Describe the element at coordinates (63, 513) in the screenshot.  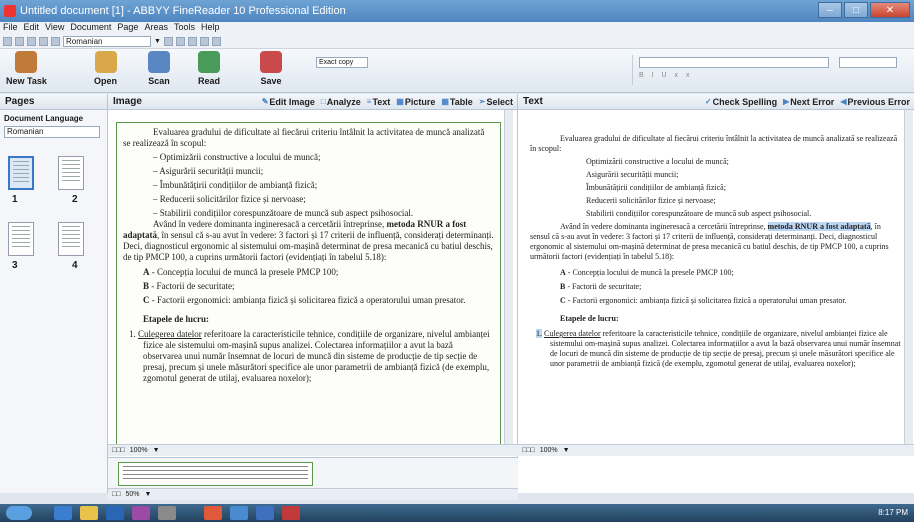
I see `ie-icon` at that location.